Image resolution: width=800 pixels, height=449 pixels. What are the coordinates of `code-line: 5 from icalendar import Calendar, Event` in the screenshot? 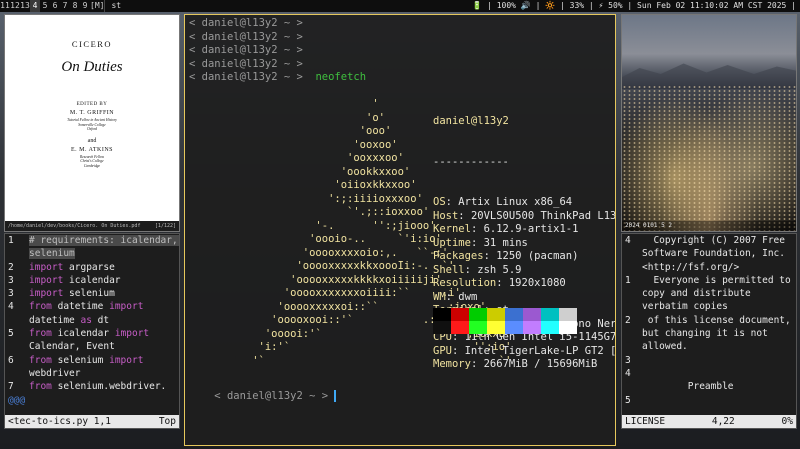 It's located at (92, 340).